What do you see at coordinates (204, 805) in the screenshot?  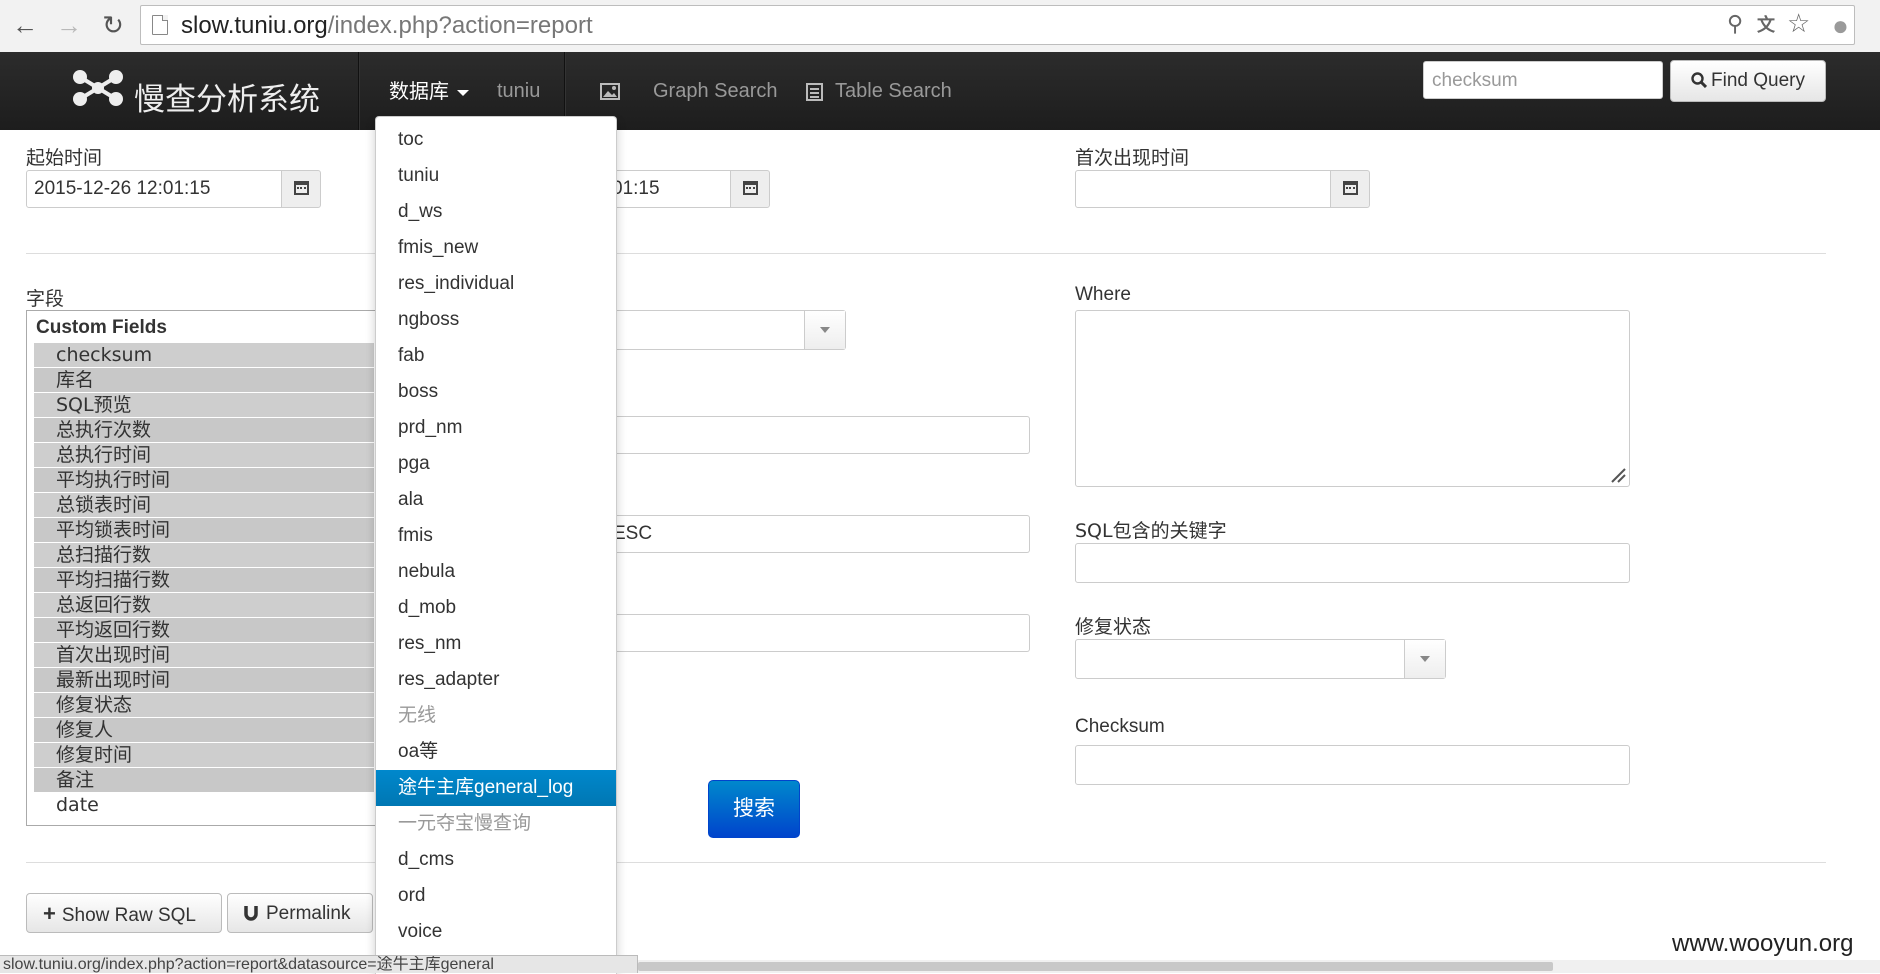 I see `field-option: date` at bounding box center [204, 805].